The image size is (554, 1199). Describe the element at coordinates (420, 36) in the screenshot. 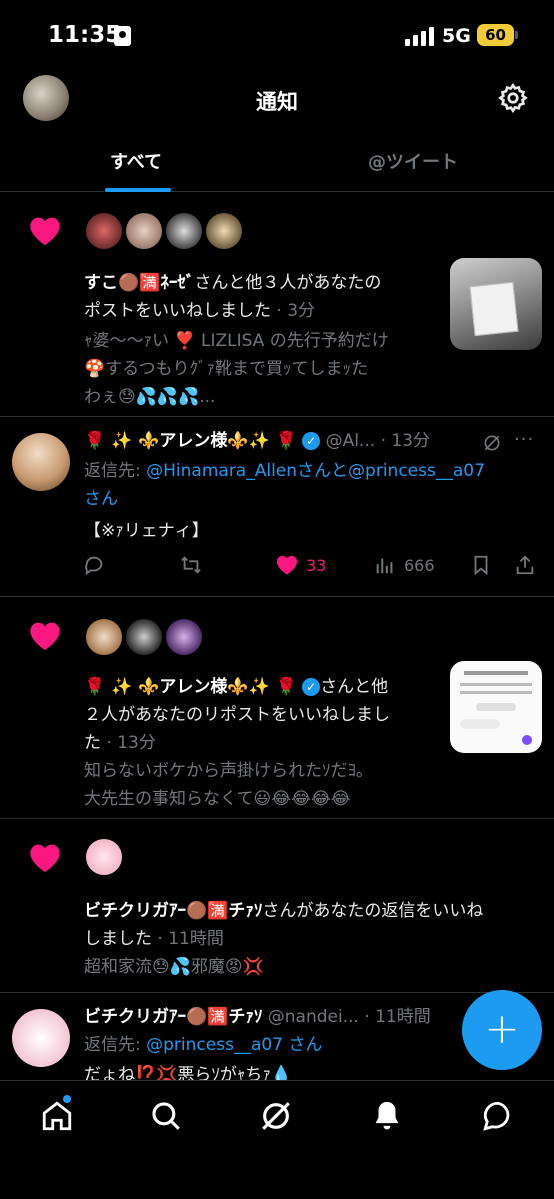

I see `signal-icon` at that location.